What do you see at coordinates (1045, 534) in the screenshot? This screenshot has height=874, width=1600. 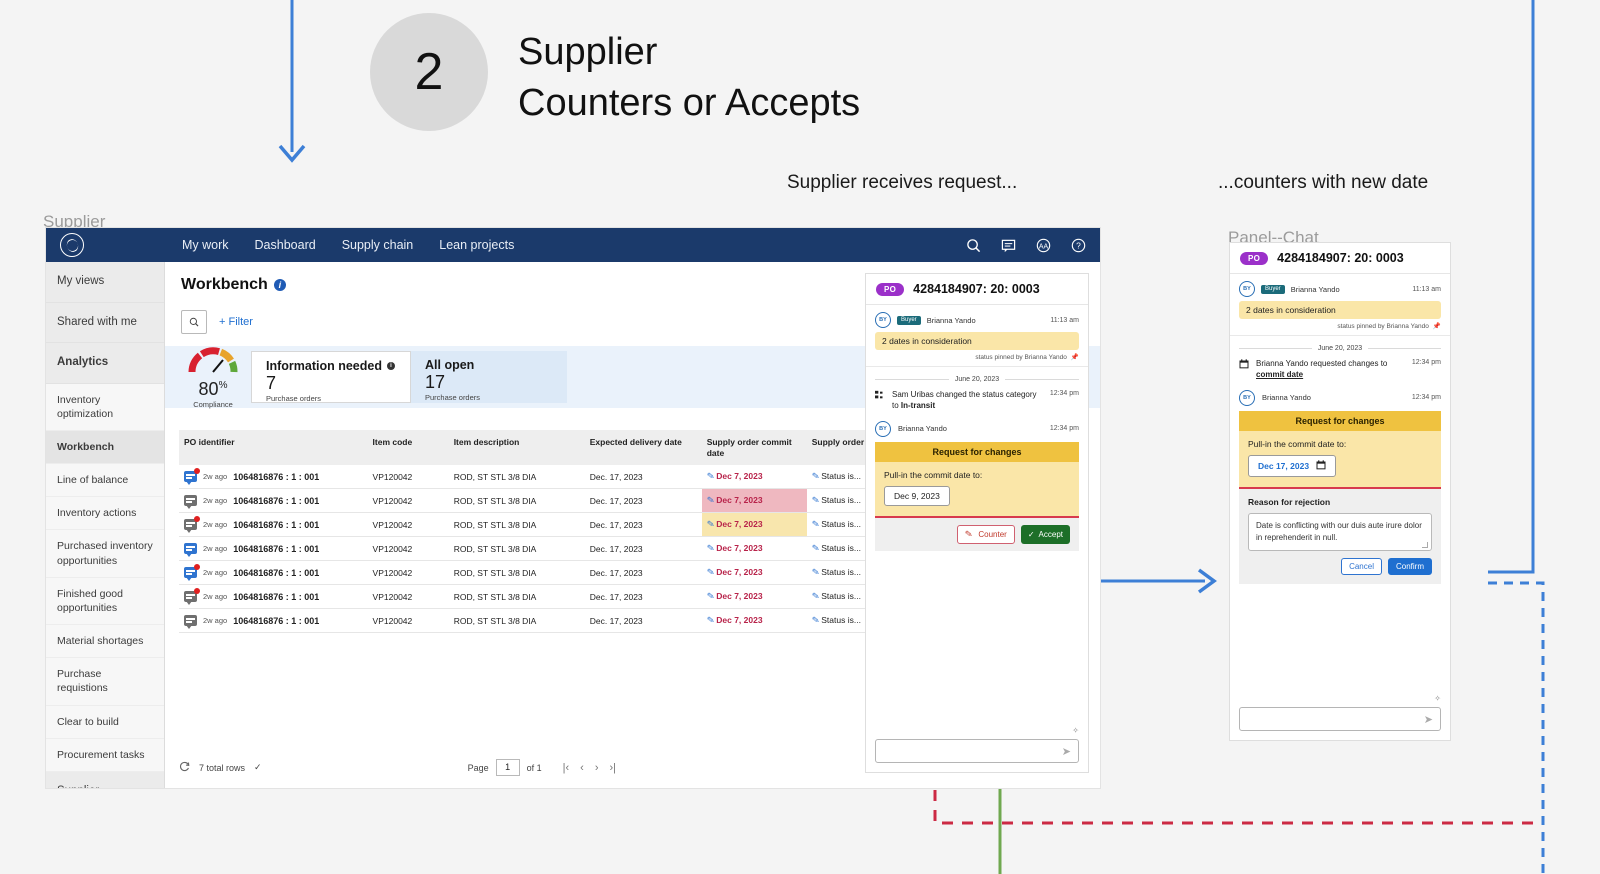 I see `accept-button: ✓ Accept` at bounding box center [1045, 534].